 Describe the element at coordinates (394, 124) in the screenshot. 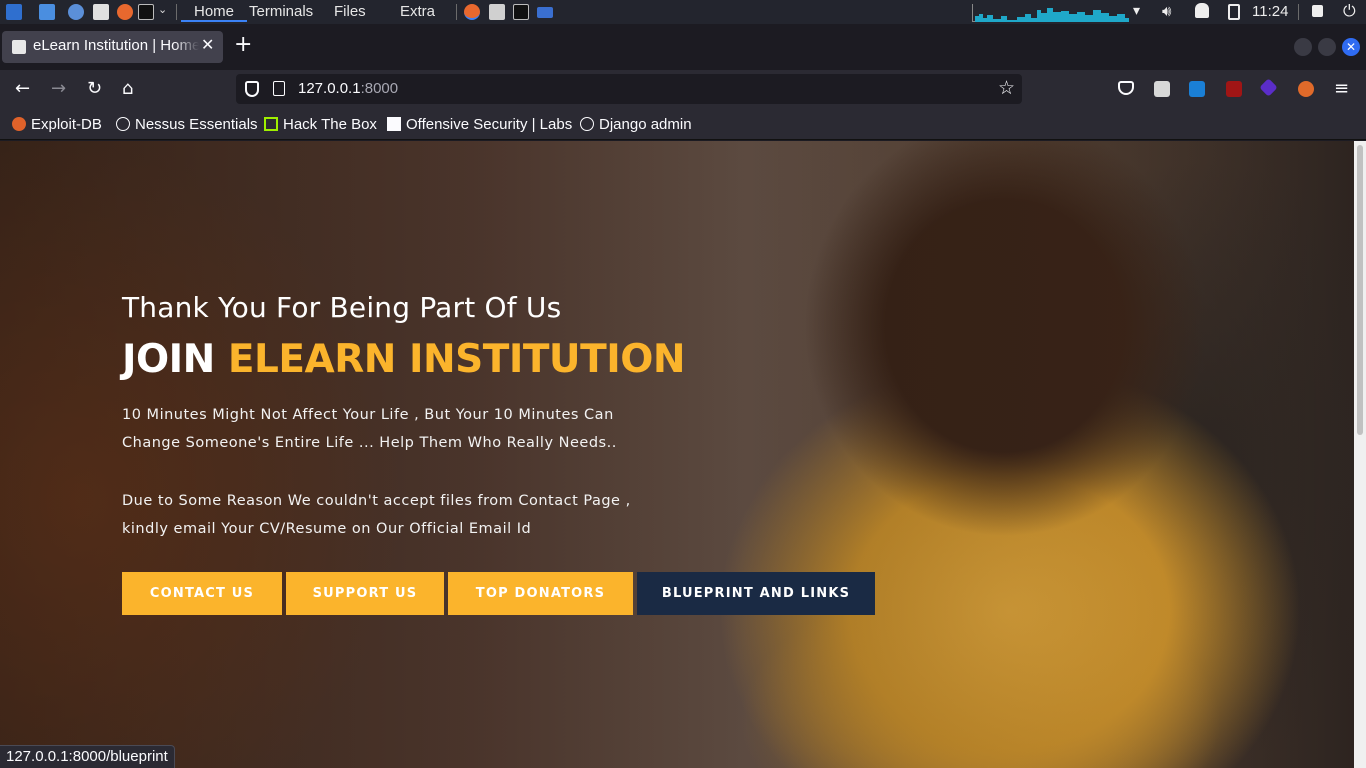

I see `offsec-icon` at that location.